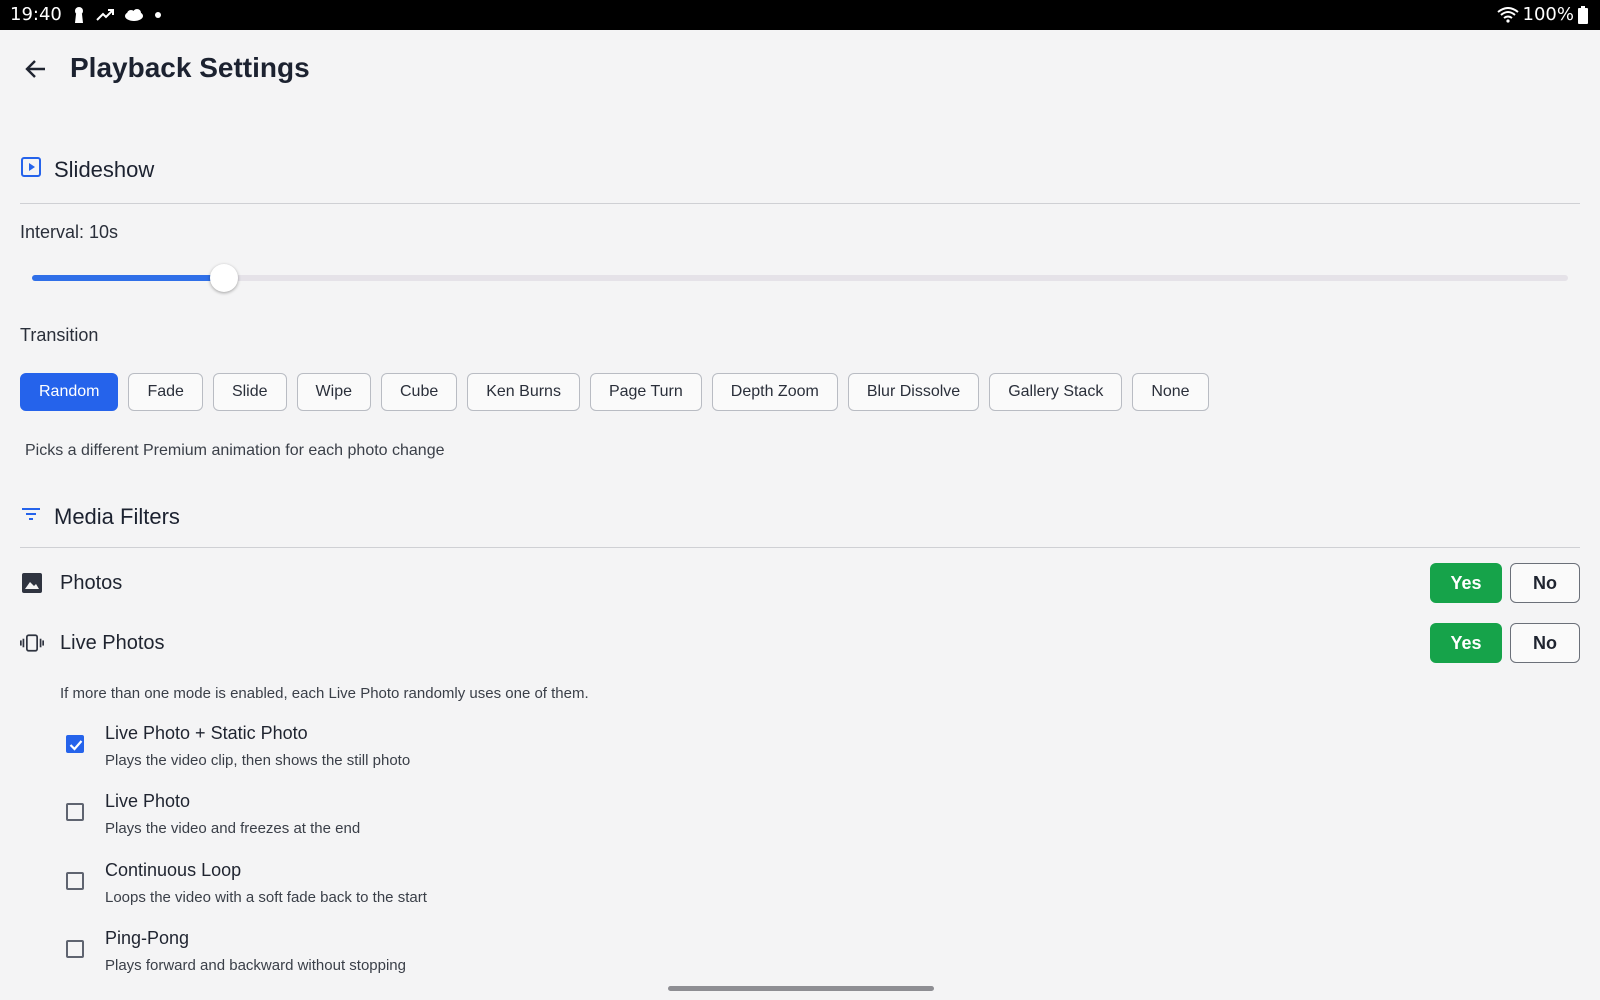 Image resolution: width=1600 pixels, height=1000 pixels. I want to click on mode-title: Ping-Pong, so click(147, 938).